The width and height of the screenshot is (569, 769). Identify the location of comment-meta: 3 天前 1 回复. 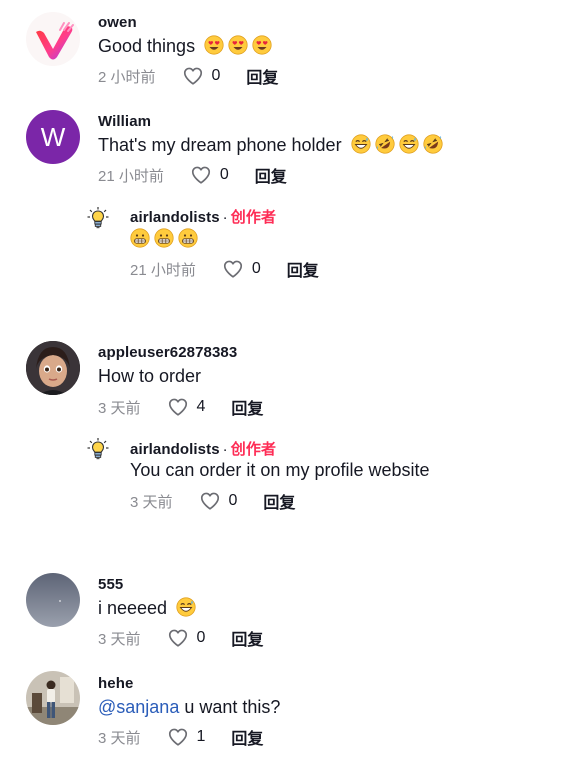
(180, 737).